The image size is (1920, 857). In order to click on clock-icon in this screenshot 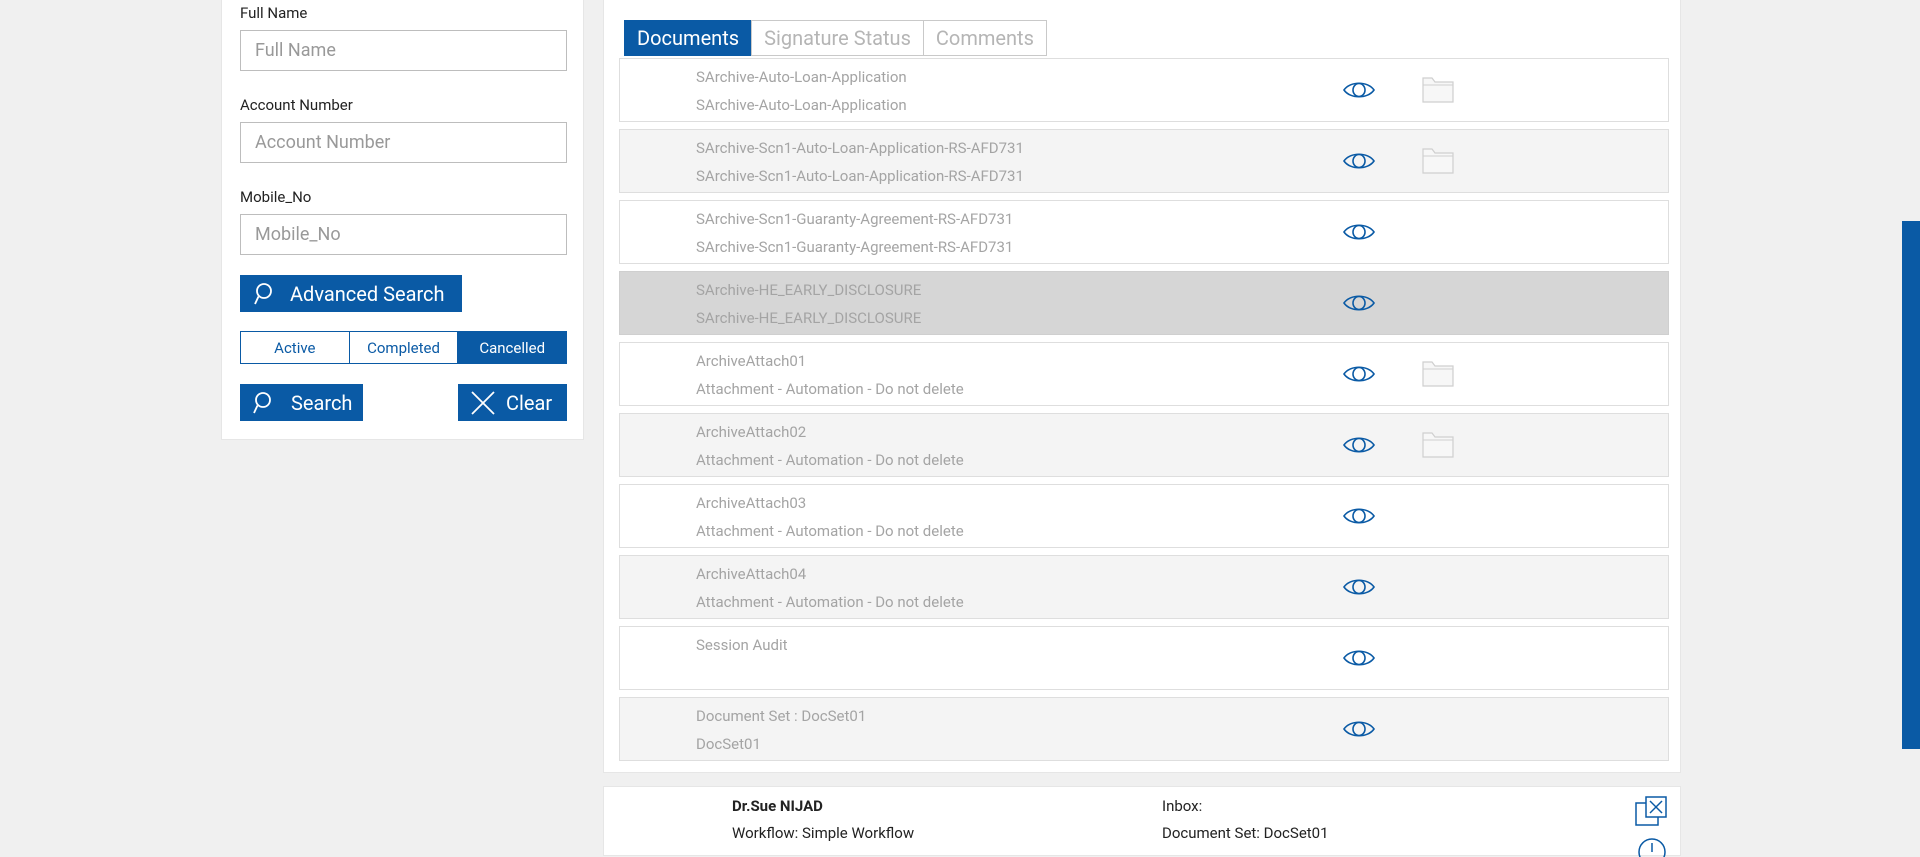, I will do `click(1652, 847)`.